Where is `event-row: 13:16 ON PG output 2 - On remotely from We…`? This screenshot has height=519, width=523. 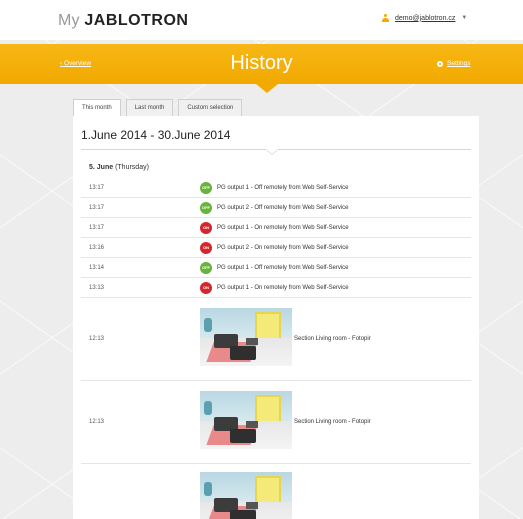
event-row: 13:16 ON PG output 2 - On remotely from We… is located at coordinates (276, 248).